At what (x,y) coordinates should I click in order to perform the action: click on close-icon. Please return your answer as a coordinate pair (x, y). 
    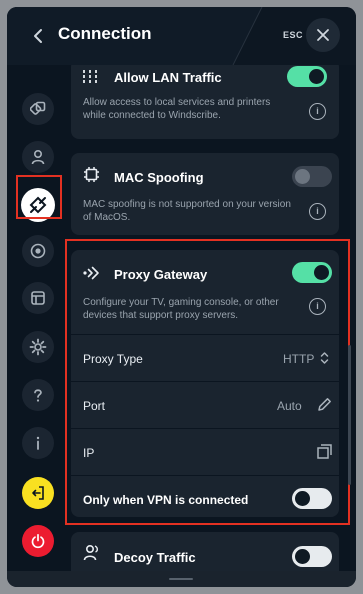
    Looking at the image, I should click on (323, 35).